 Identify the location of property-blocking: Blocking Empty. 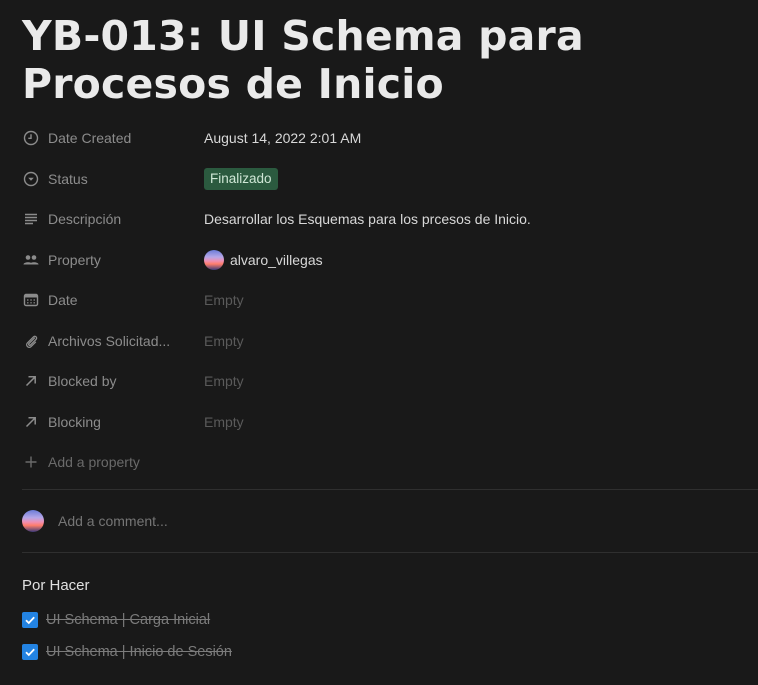
(390, 422).